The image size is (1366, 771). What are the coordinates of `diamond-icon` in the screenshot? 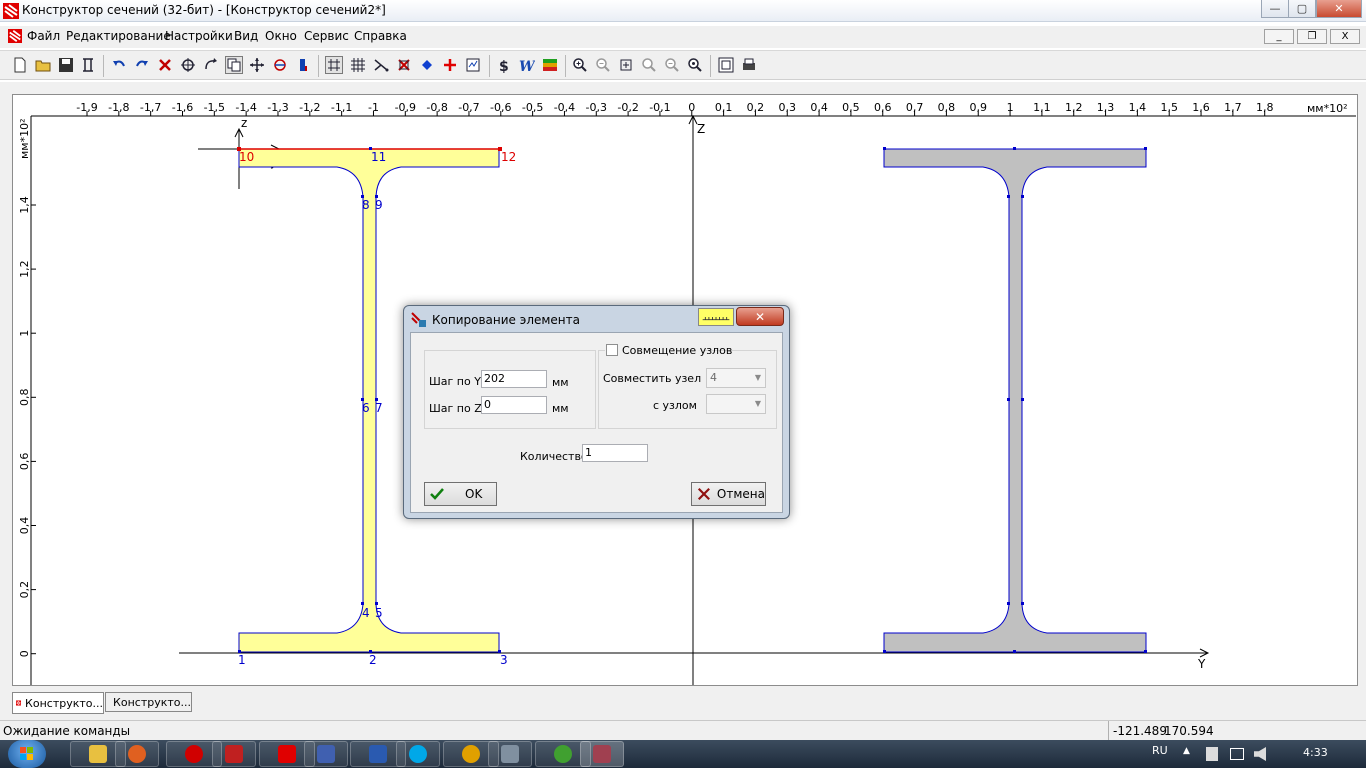 It's located at (427, 65).